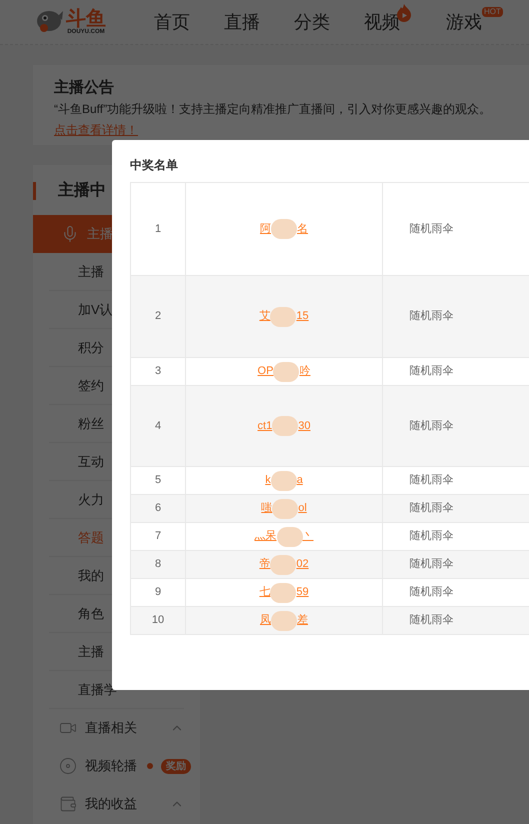 This screenshot has height=824, width=529. What do you see at coordinates (91, 576) in the screenshot?
I see `sidebar-item: 我的` at bounding box center [91, 576].